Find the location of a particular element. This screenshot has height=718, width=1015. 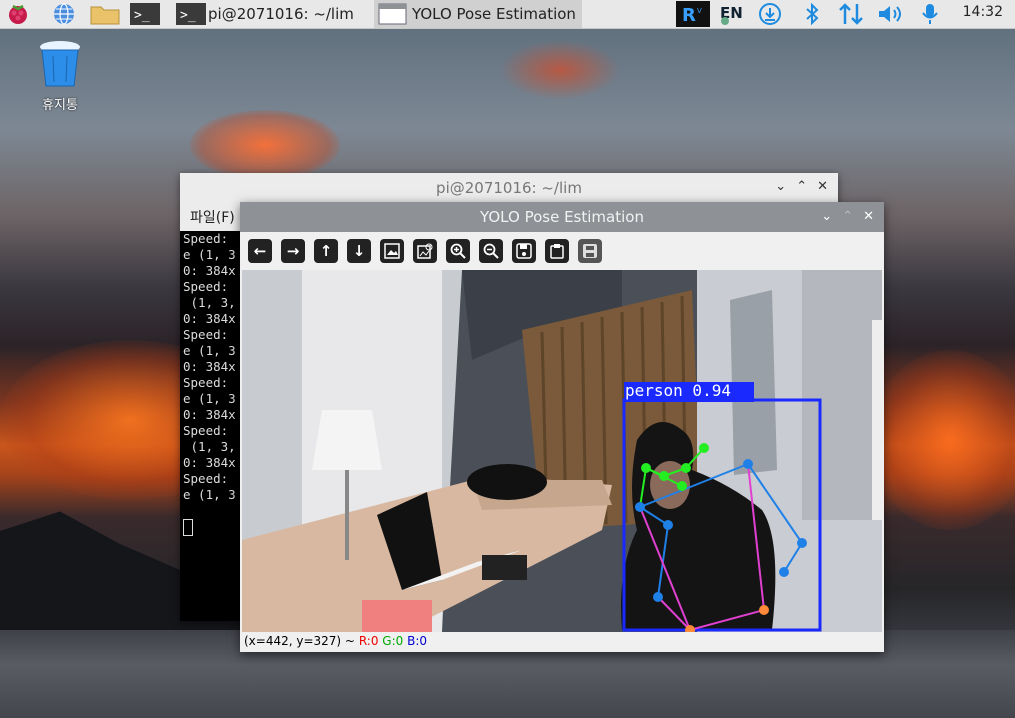

pixel-red: R:0 is located at coordinates (368, 641).